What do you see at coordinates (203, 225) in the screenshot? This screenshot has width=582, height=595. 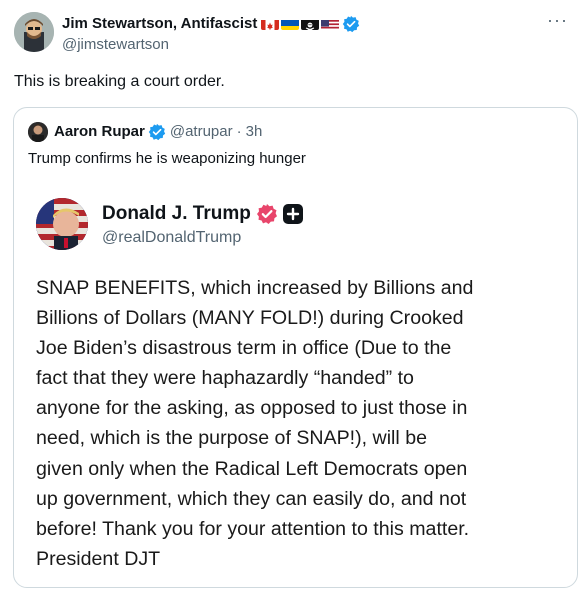 I see `embedded-header: Donald J. Trump @realDonaldTrump` at bounding box center [203, 225].